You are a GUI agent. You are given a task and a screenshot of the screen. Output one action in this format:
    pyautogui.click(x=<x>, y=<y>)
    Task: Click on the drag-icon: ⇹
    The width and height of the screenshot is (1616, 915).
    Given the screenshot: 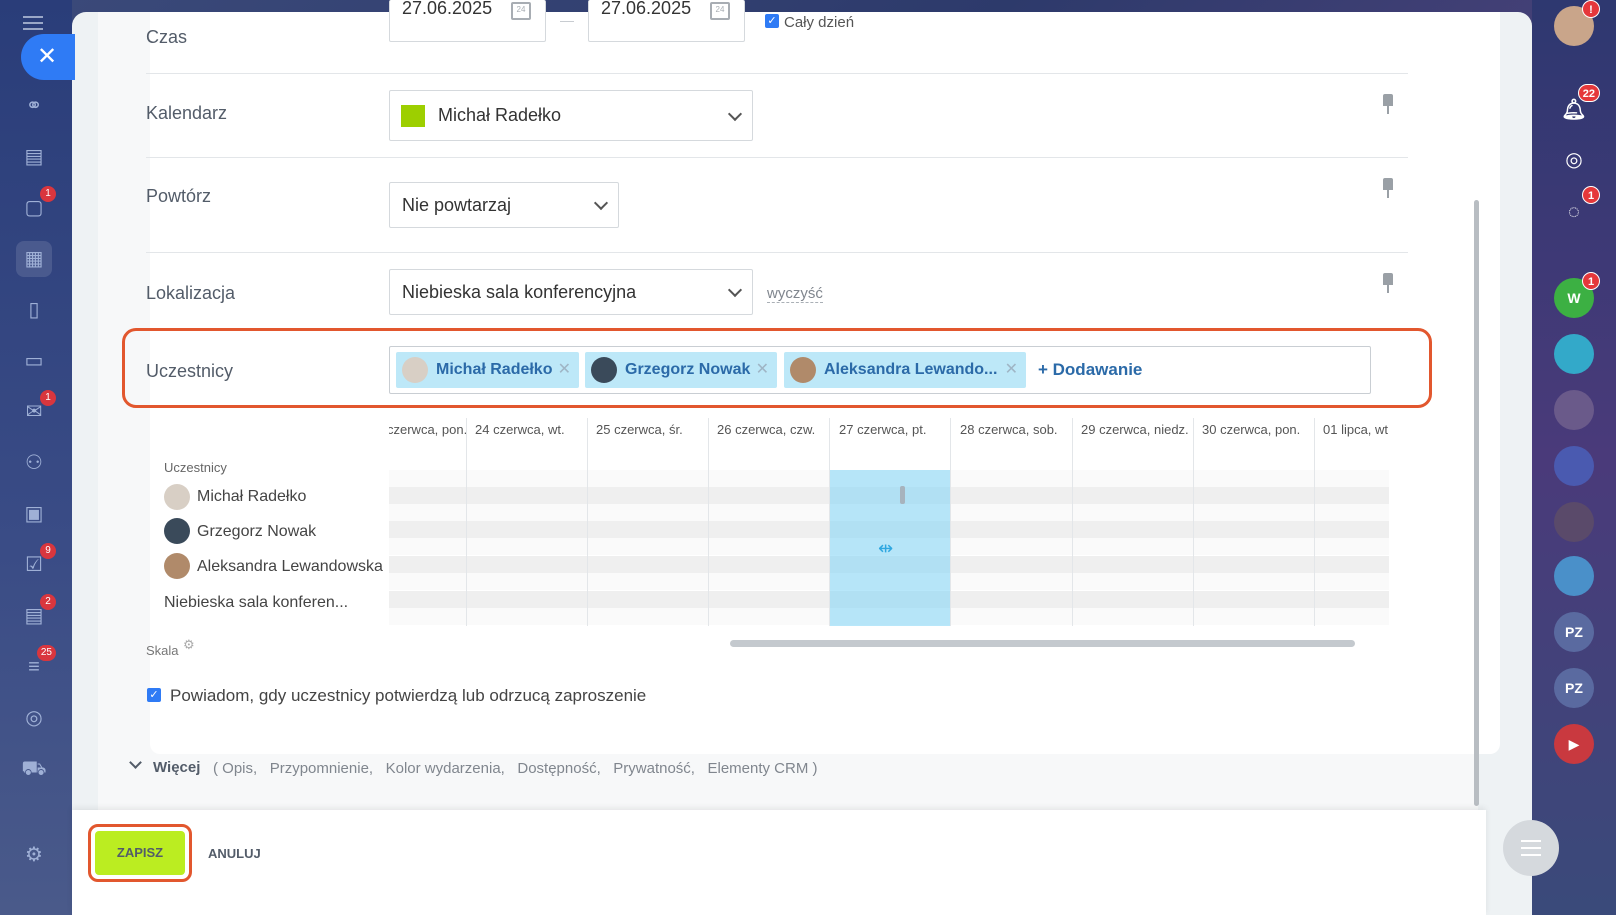 What is the action you would take?
    pyautogui.click(x=885, y=548)
    